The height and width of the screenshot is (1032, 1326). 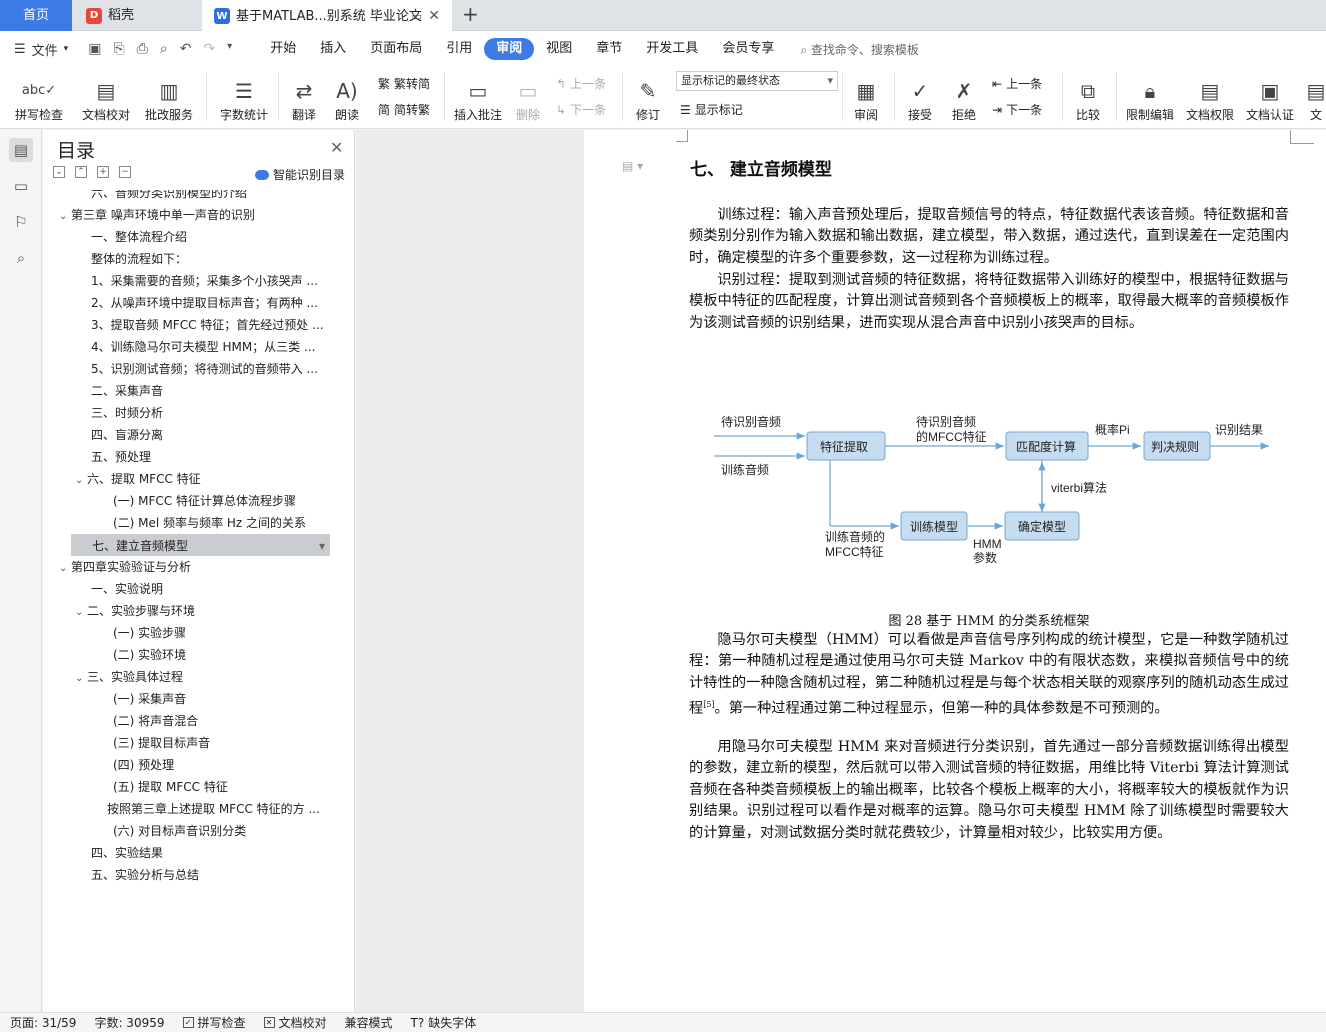 I want to click on expand-up-icon: ⌃, so click(x=81, y=172).